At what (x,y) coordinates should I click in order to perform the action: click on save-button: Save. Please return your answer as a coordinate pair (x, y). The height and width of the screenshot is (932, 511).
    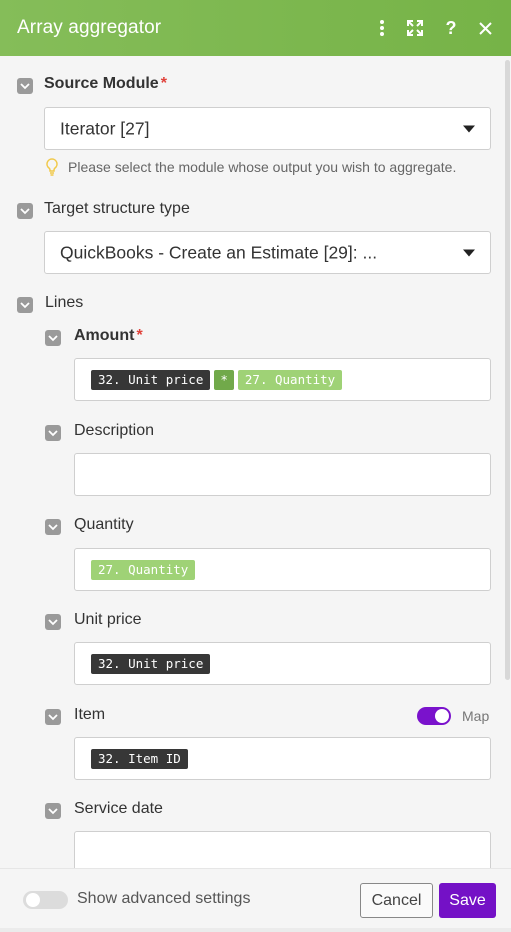
    Looking at the image, I should click on (467, 900).